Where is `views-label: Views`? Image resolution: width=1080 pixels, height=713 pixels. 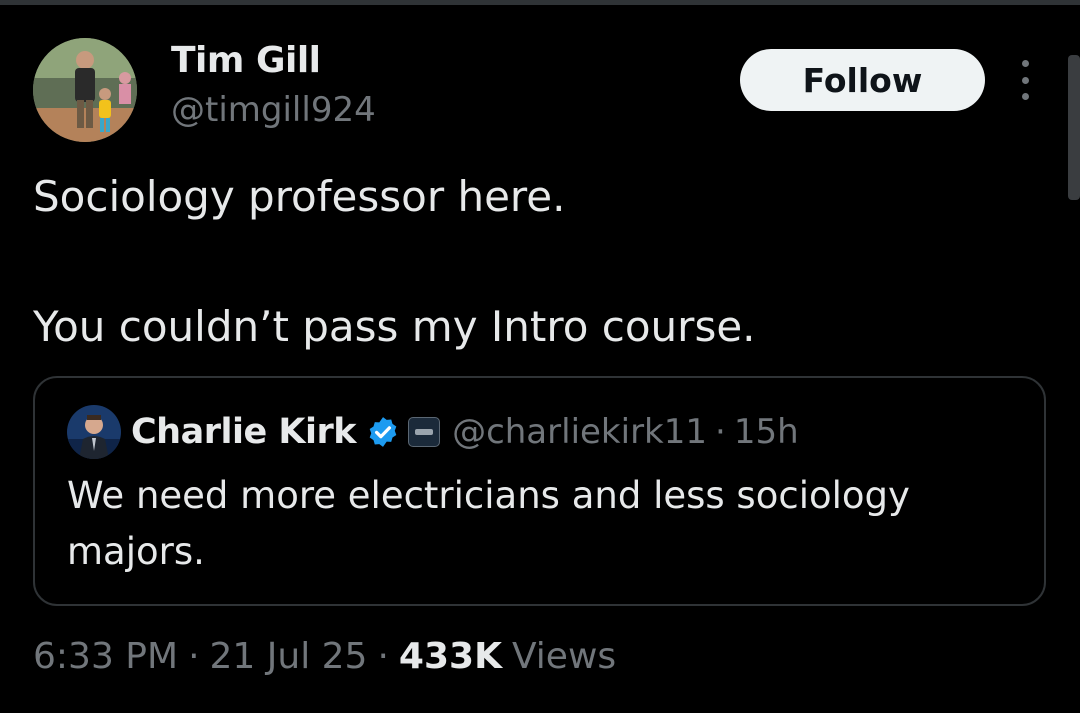 views-label: Views is located at coordinates (564, 656).